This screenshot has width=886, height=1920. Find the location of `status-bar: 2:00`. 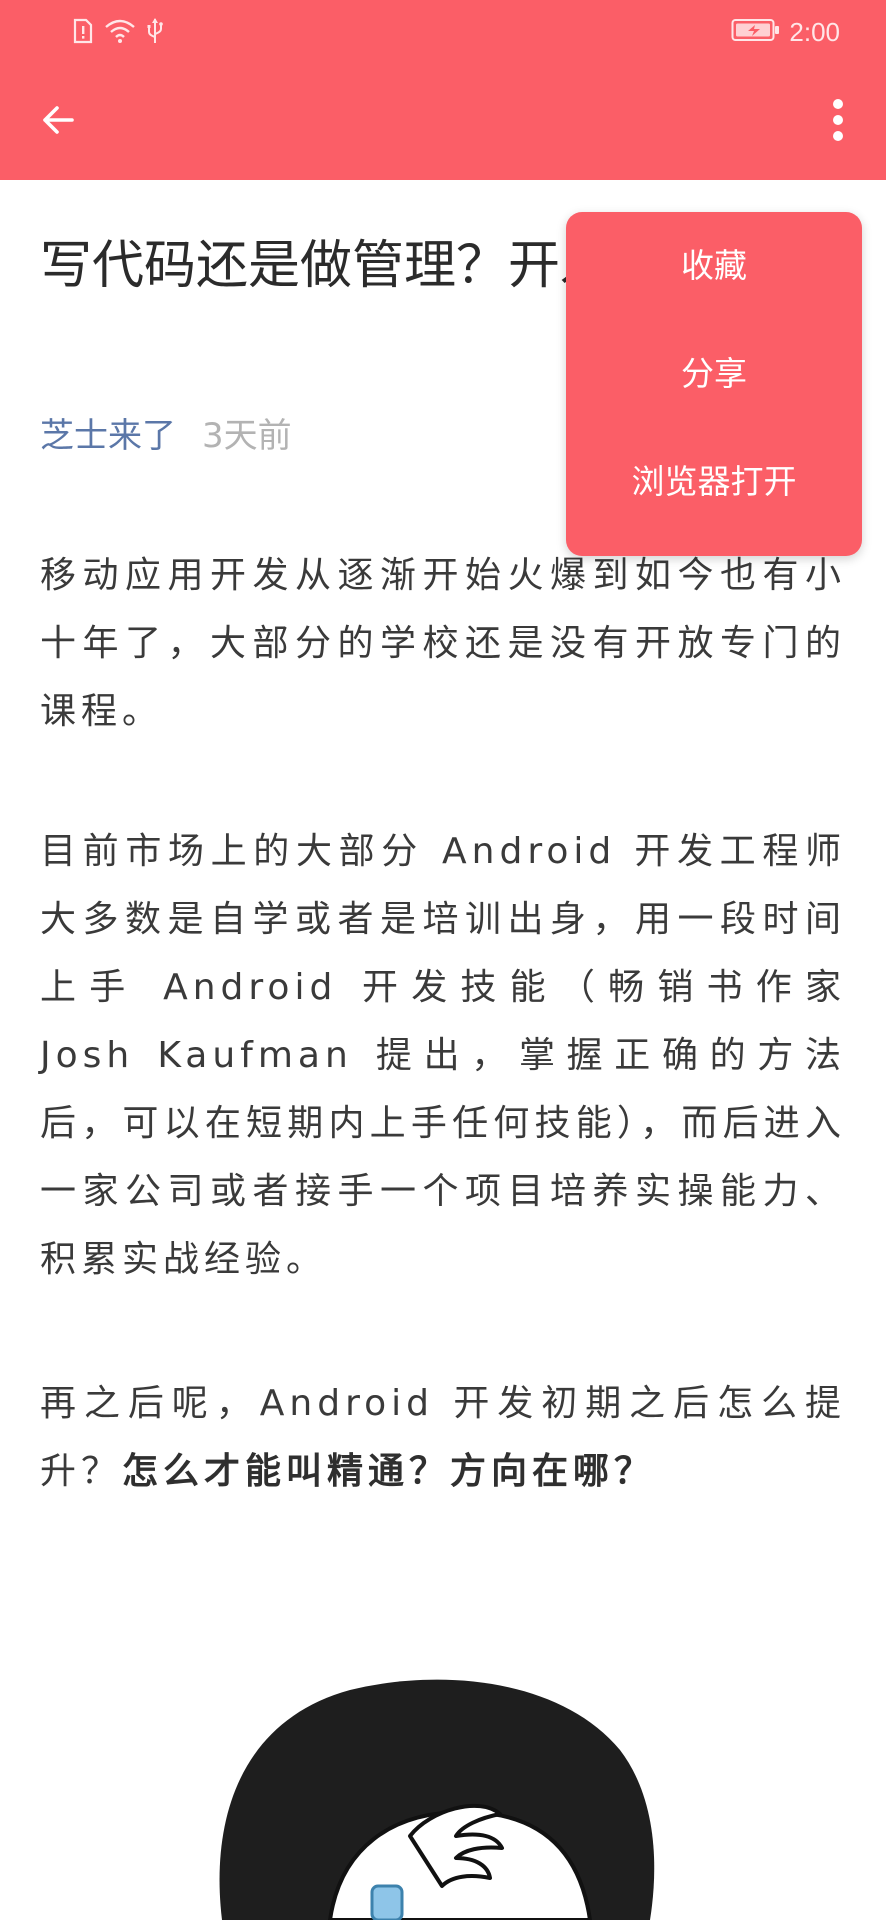

status-bar: 2:00 is located at coordinates (443, 32).